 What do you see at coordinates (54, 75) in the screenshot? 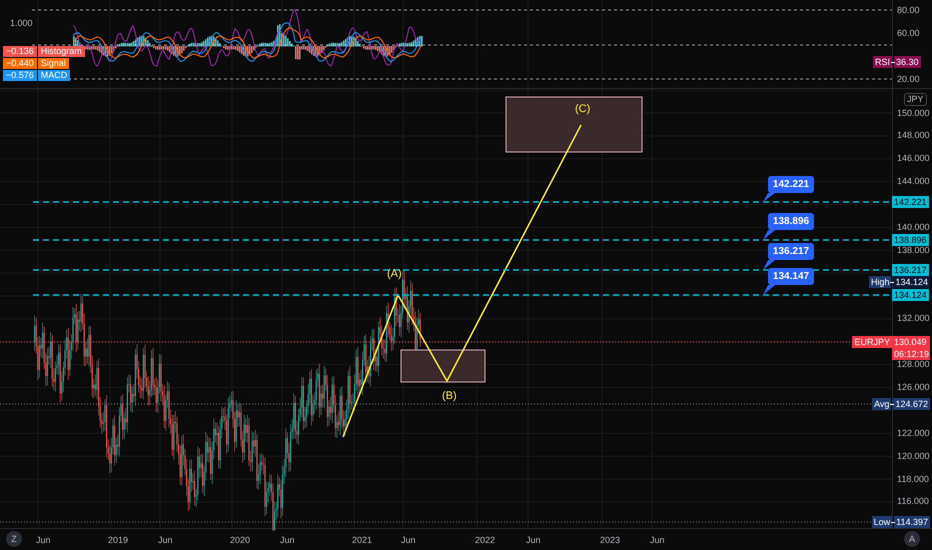
I see `legend-name: MACD` at bounding box center [54, 75].